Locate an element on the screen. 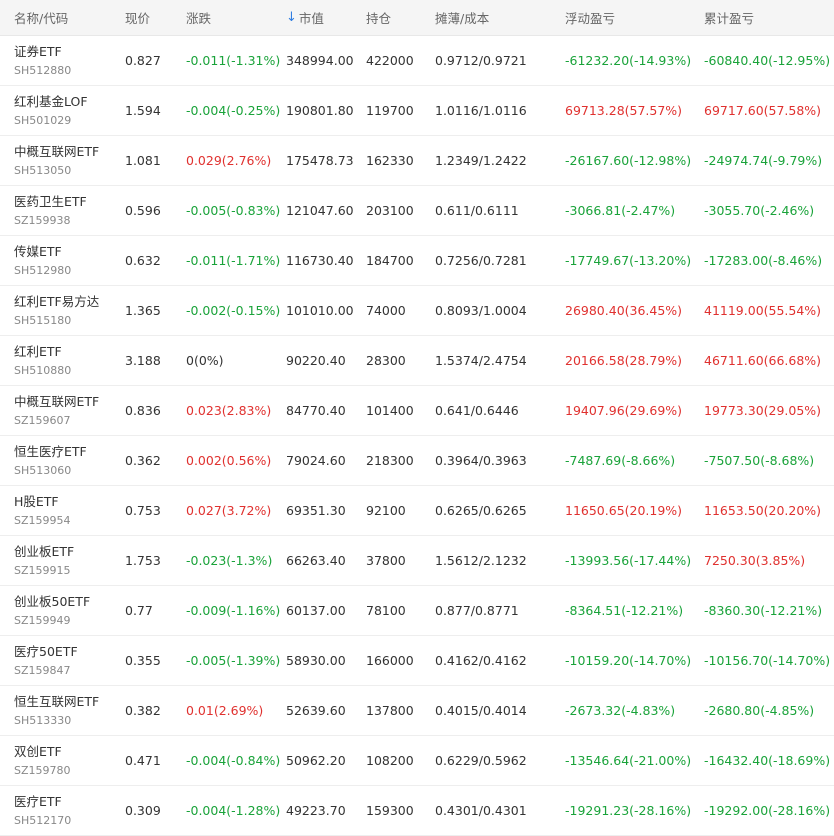 The height and width of the screenshot is (836, 834). fund-name: 红利ETF易方达 is located at coordinates (56, 302).